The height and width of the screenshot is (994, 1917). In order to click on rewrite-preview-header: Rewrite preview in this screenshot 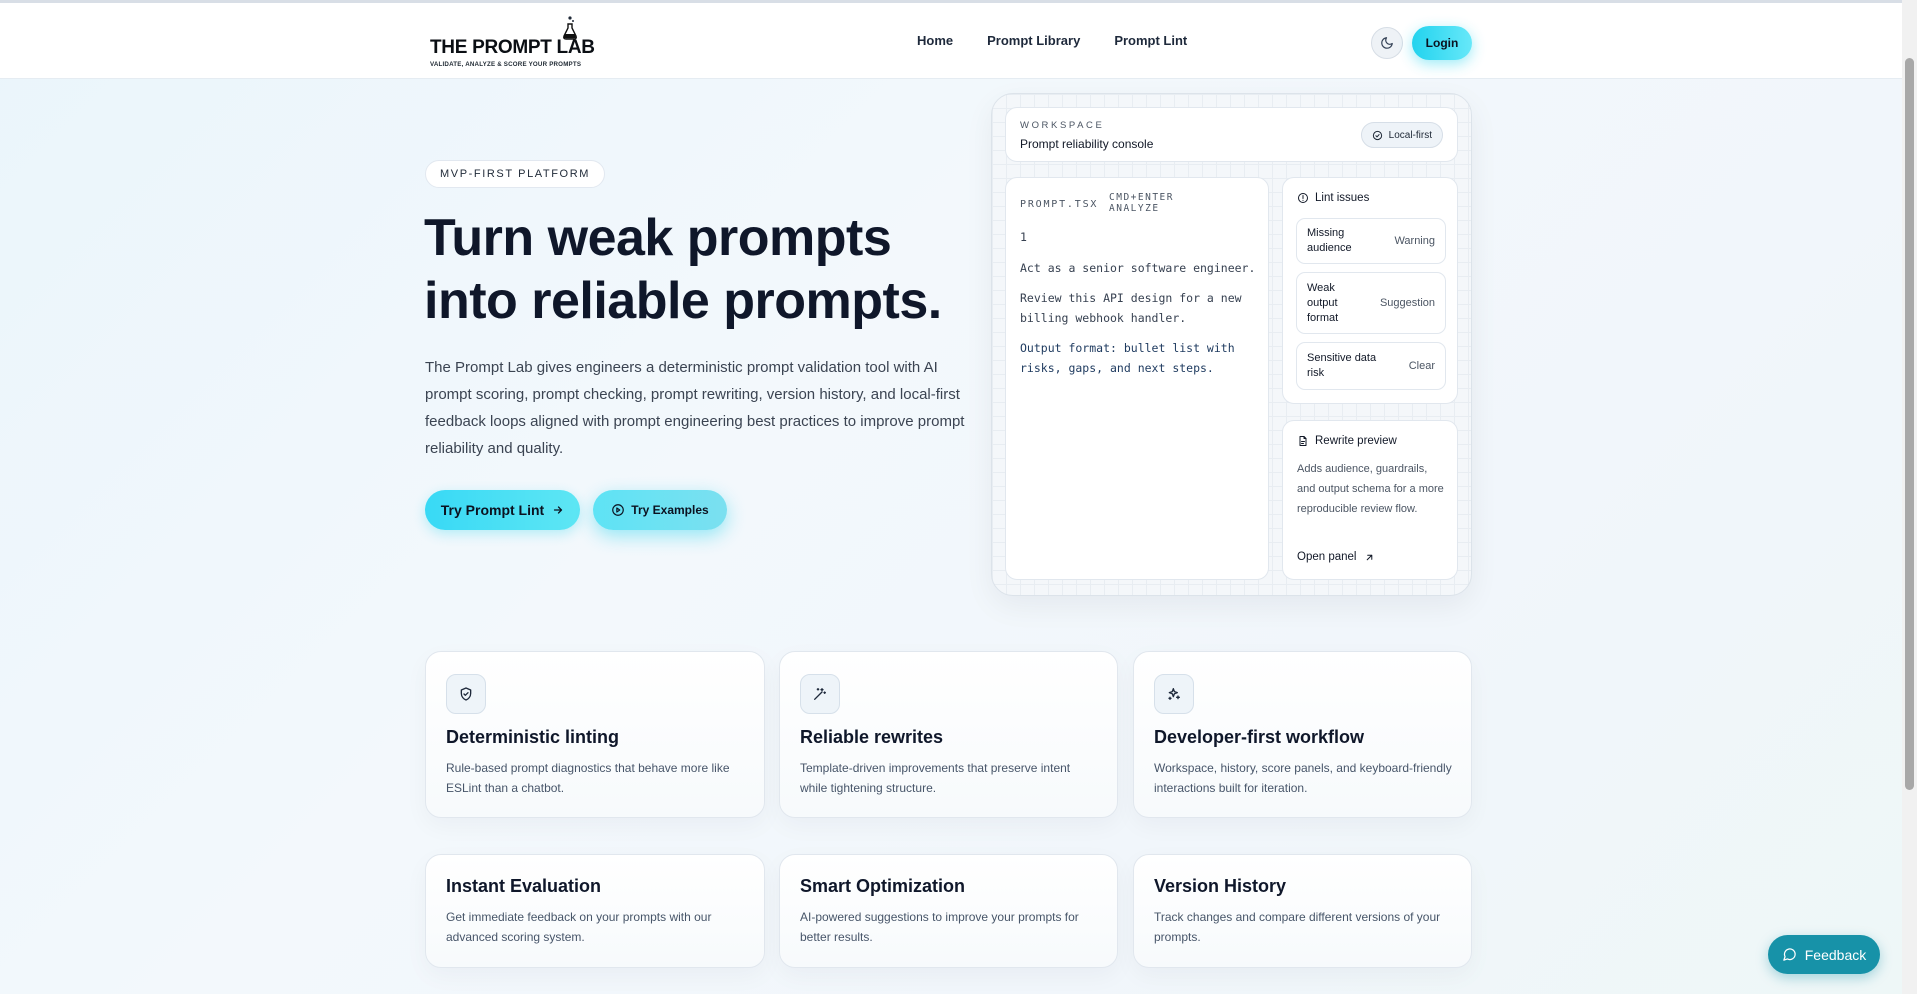, I will do `click(1347, 441)`.